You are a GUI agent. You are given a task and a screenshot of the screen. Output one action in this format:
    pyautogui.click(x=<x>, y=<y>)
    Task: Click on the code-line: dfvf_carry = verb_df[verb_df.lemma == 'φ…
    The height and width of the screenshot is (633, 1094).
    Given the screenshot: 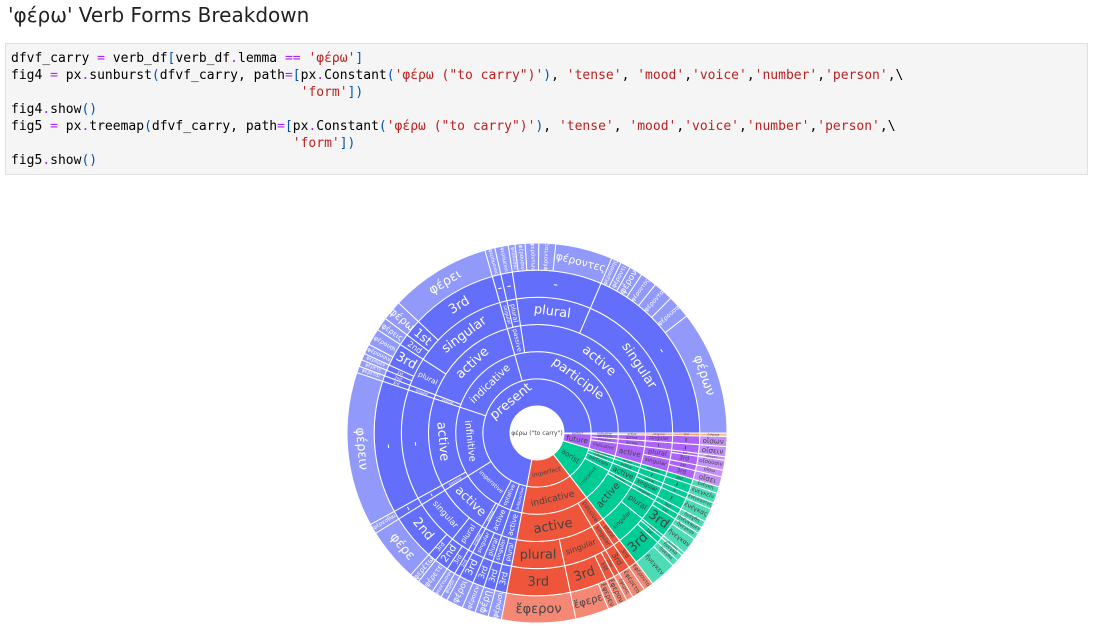 What is the action you would take?
    pyautogui.click(x=457, y=58)
    